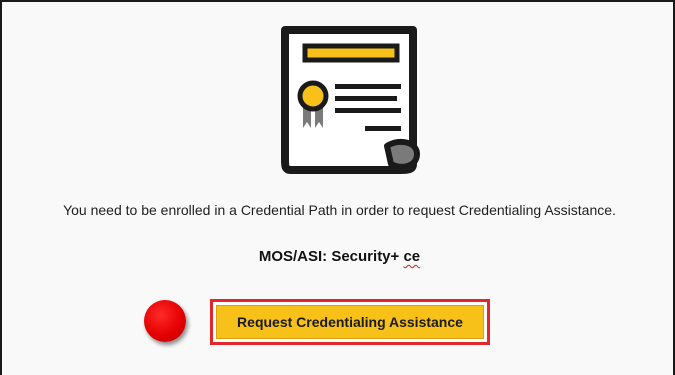 Image resolution: width=675 pixels, height=375 pixels. I want to click on mos-asi-label: MOS/ASI: Security+, so click(329, 256).